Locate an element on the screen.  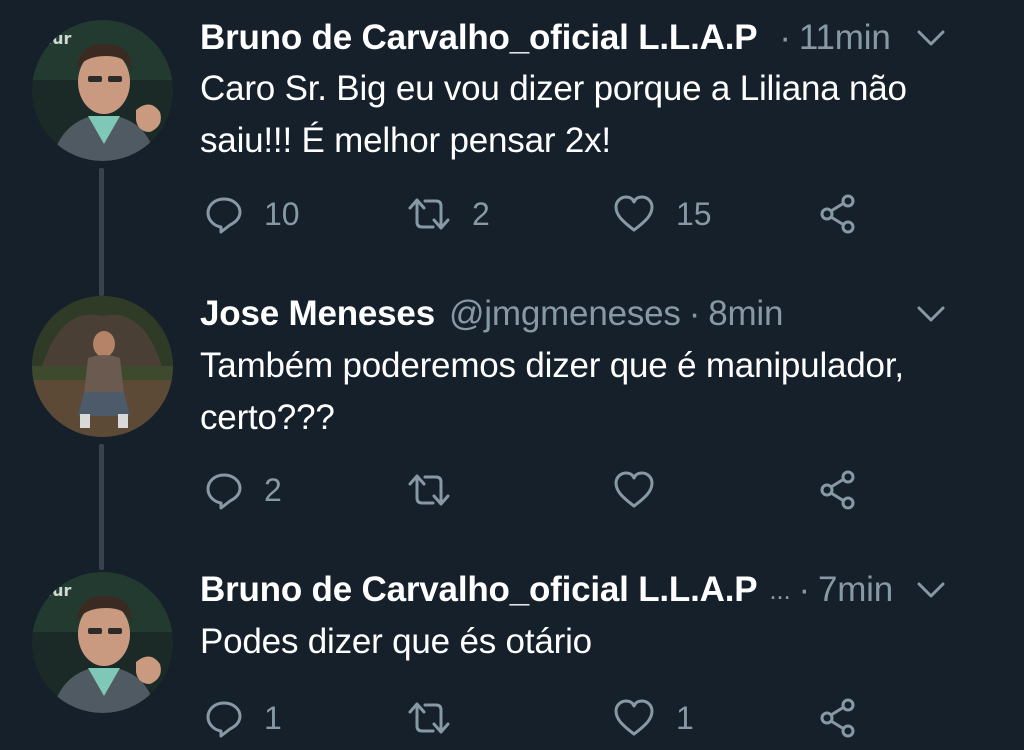
author-handle: @jmgmeneses is located at coordinates (565, 314).